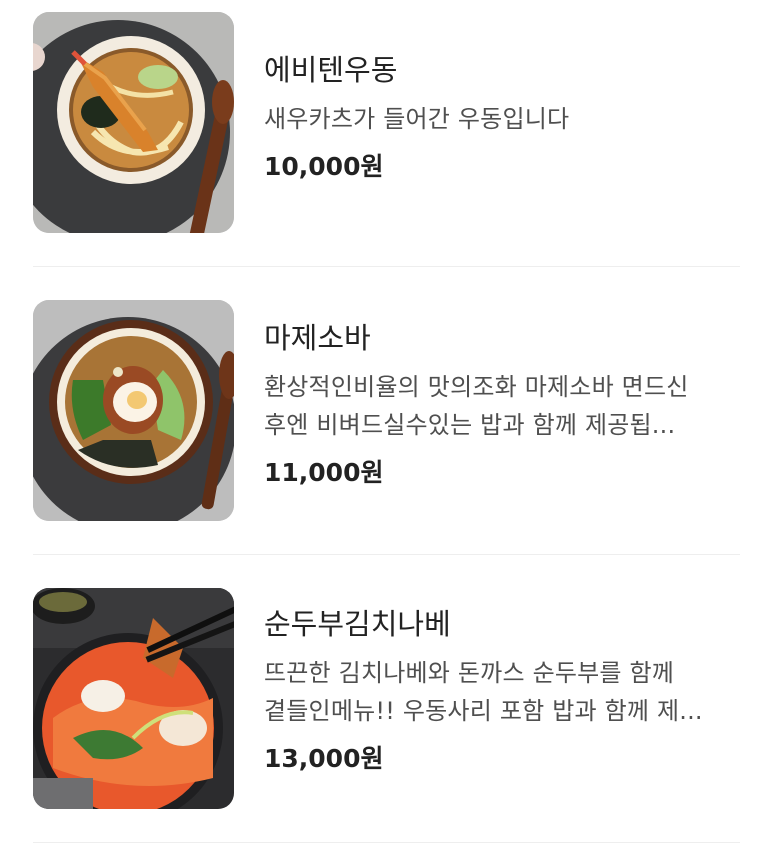  Describe the element at coordinates (331, 70) in the screenshot. I see `menu-item-name: 에비텐우동` at that location.